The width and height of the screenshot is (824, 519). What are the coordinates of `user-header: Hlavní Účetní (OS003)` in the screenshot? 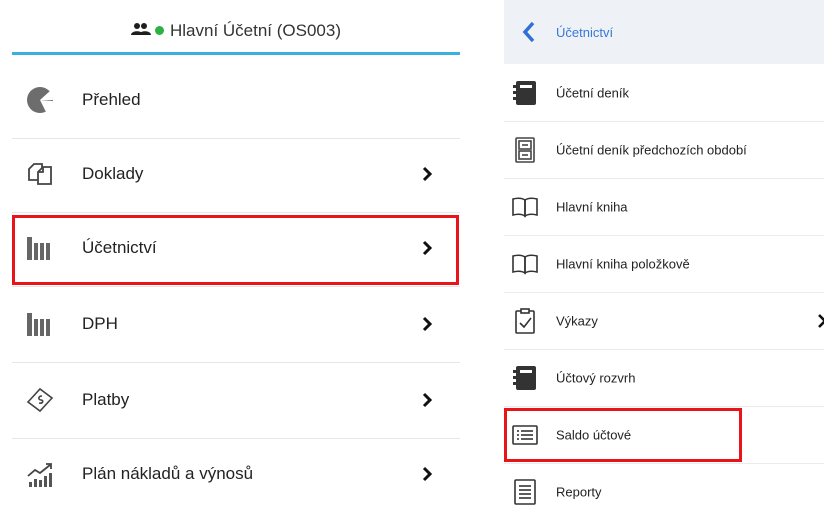 It's located at (236, 32).